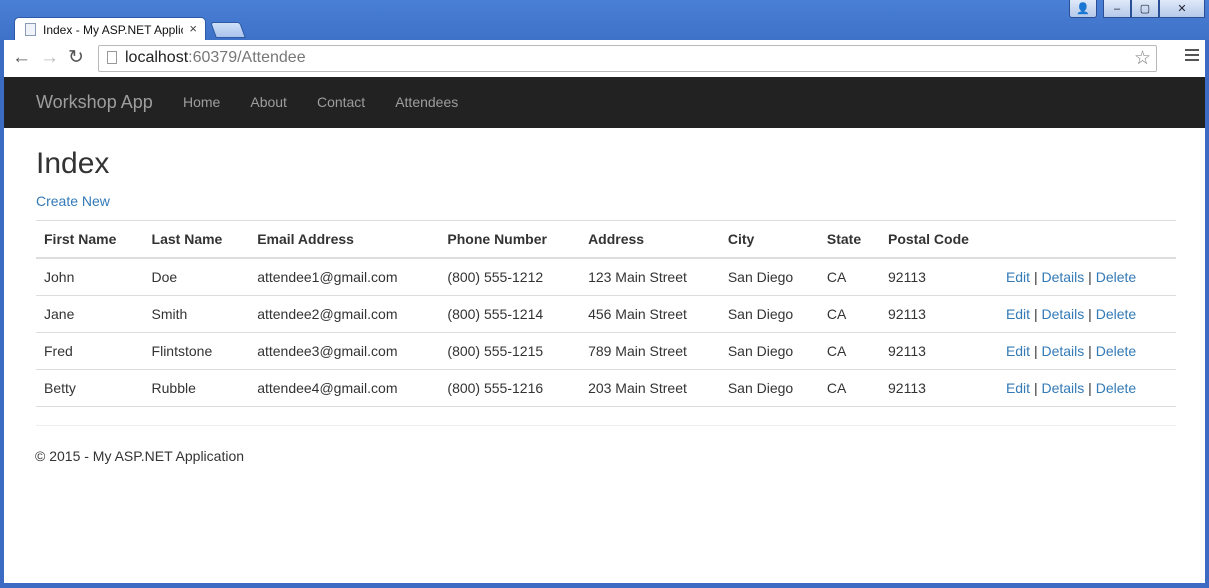 The height and width of the screenshot is (588, 1209). I want to click on table-cell: attendee4@gmail.com, so click(344, 388).